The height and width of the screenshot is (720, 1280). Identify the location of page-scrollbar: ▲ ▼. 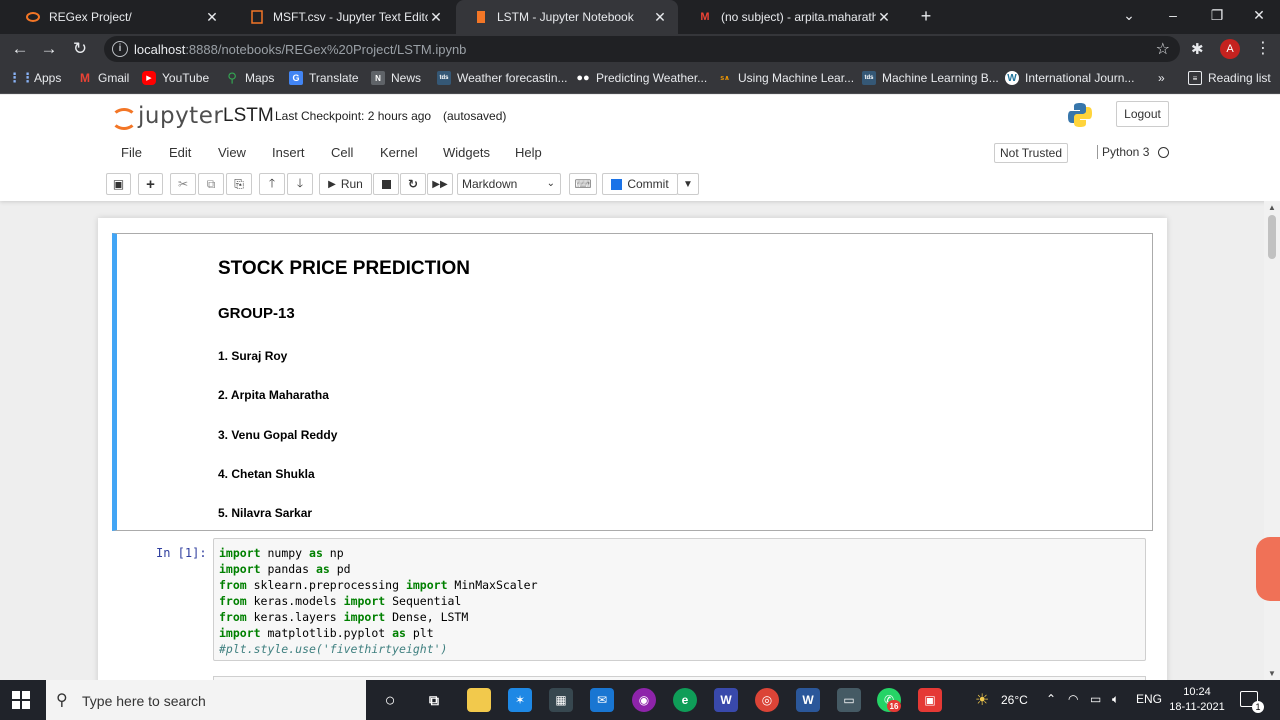
(1272, 440).